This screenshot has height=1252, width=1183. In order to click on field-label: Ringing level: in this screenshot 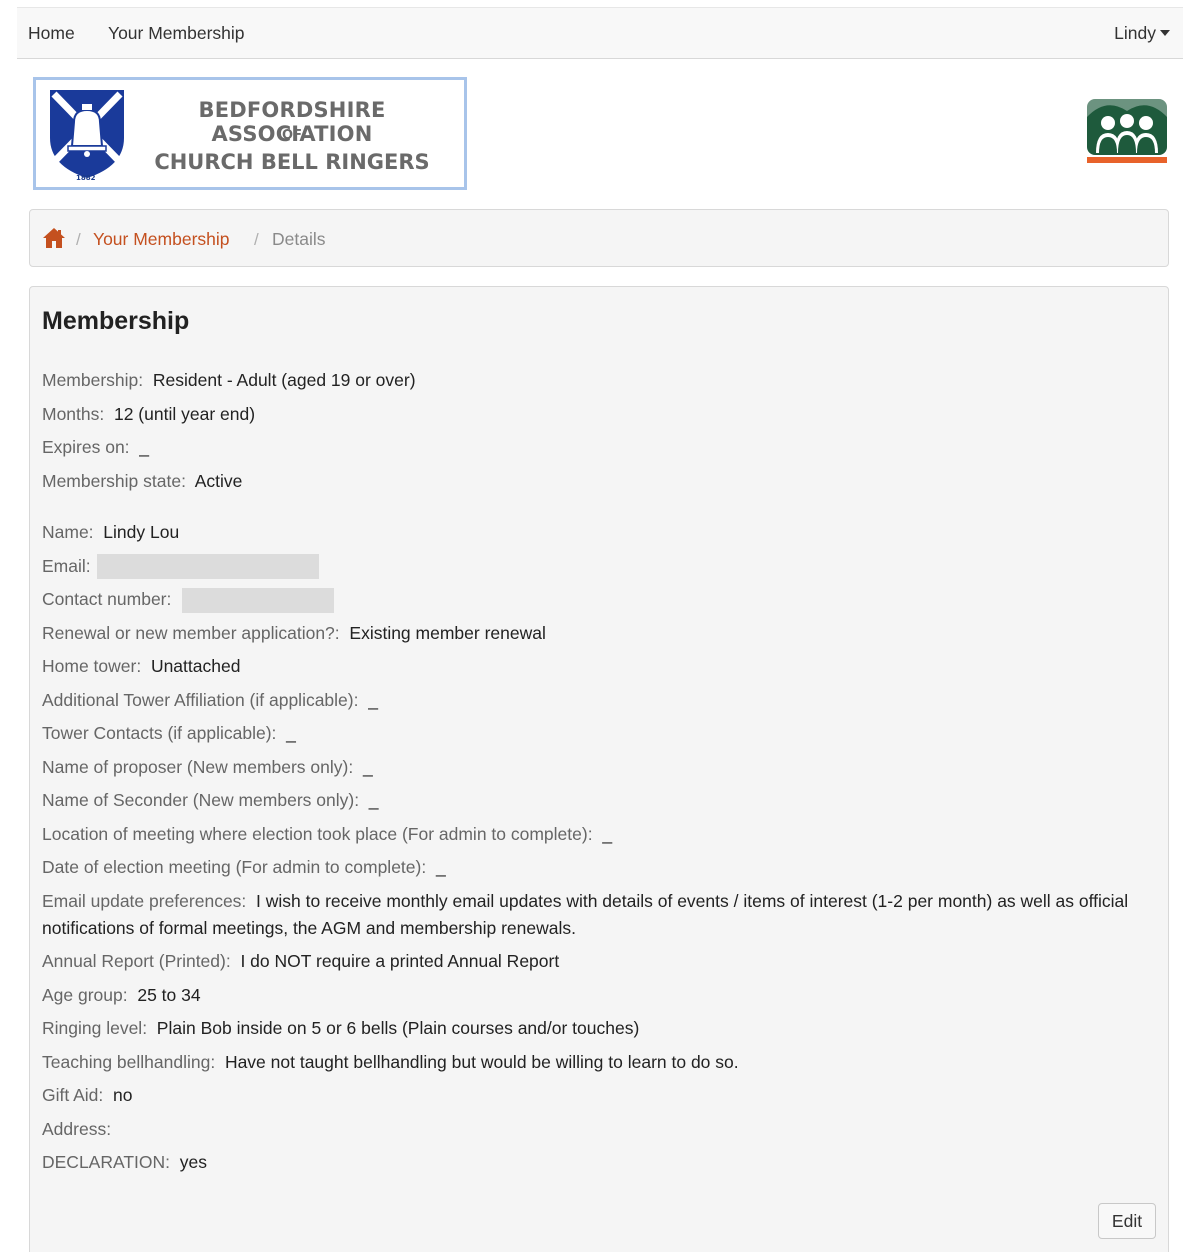, I will do `click(95, 1028)`.